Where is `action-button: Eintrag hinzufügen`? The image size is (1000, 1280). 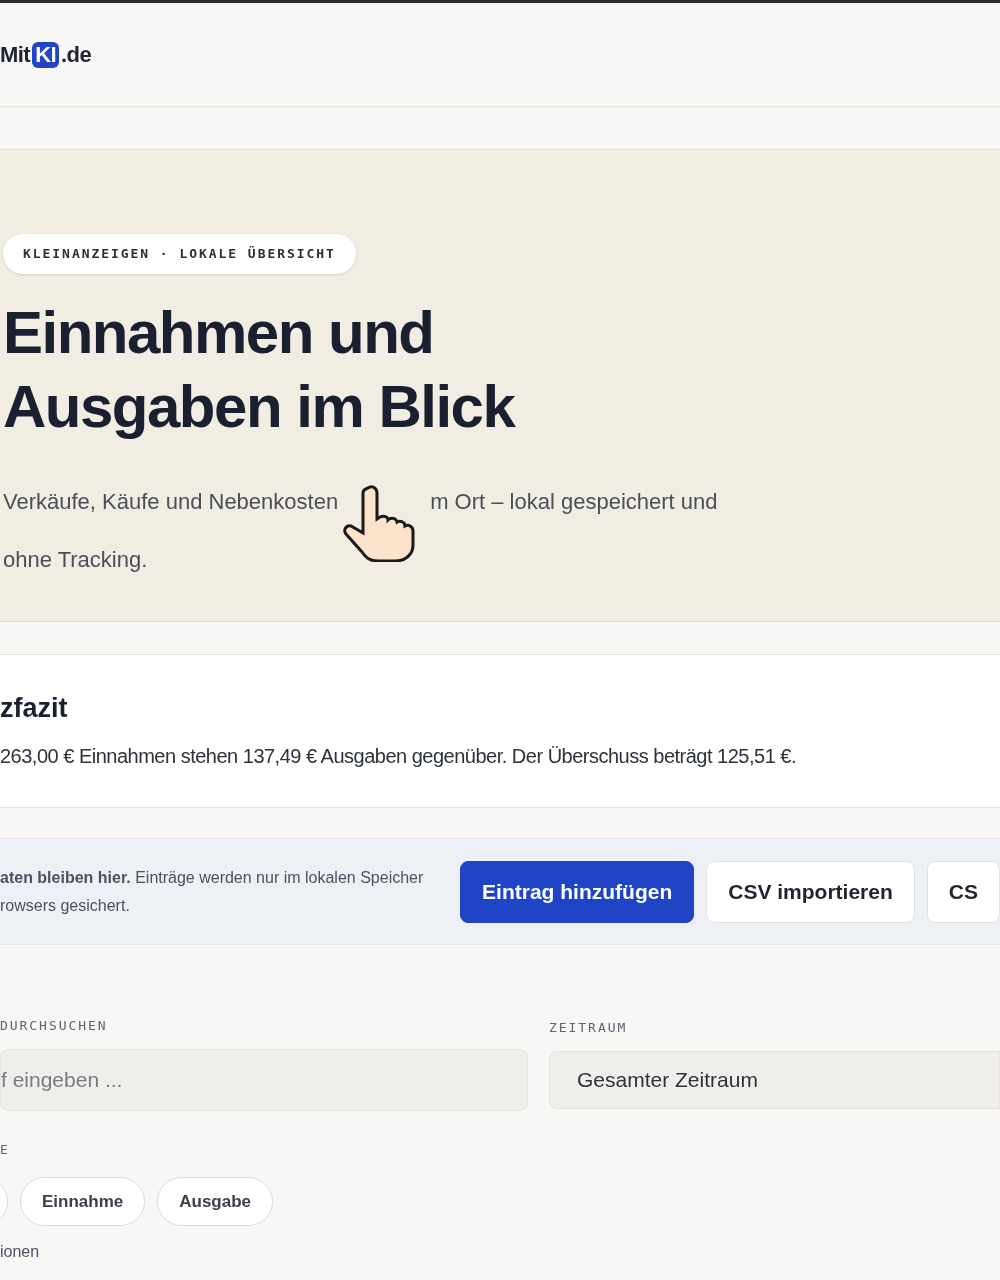 action-button: Eintrag hinzufügen is located at coordinates (577, 891).